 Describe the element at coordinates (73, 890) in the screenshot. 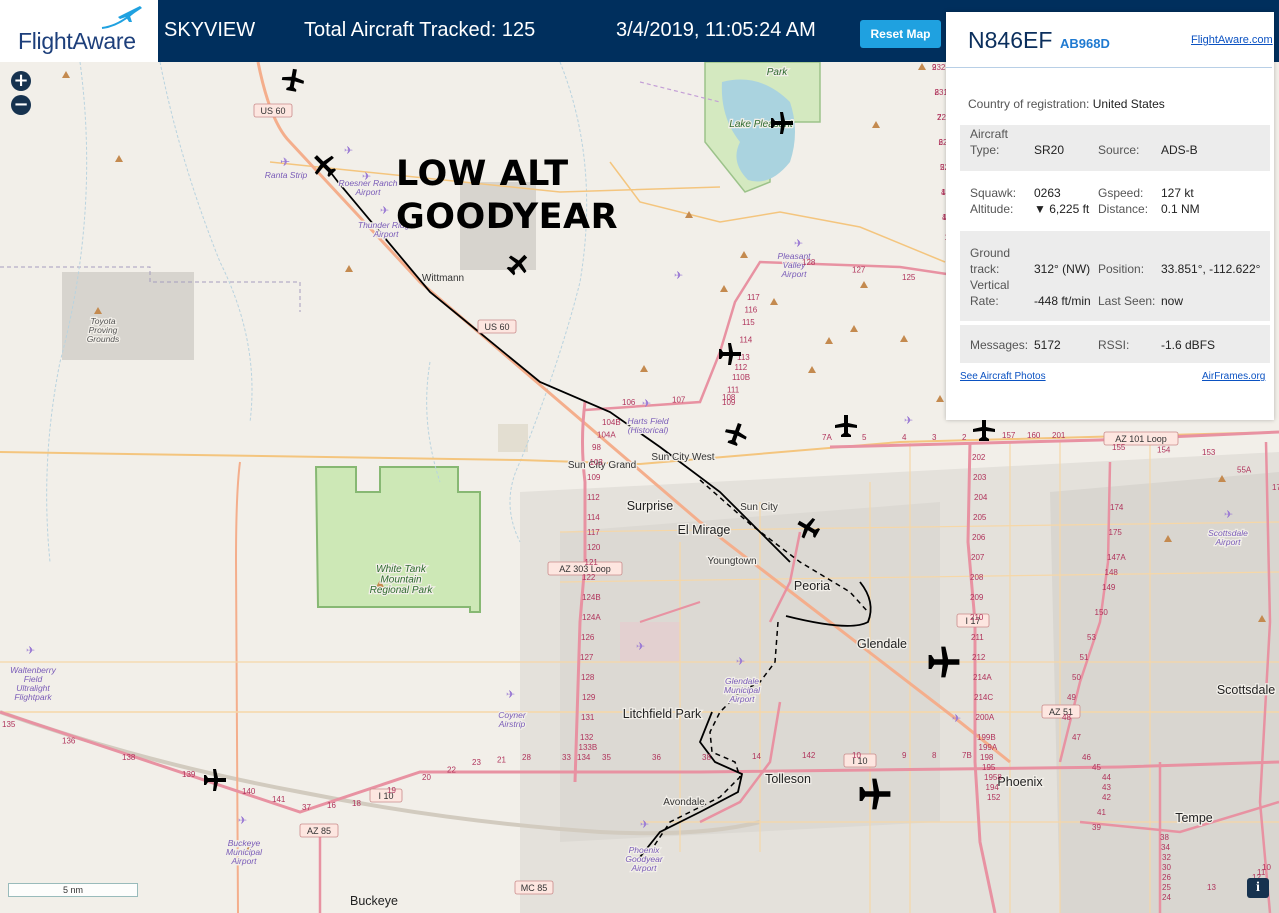

I see `scale-bar: 5 nm` at that location.